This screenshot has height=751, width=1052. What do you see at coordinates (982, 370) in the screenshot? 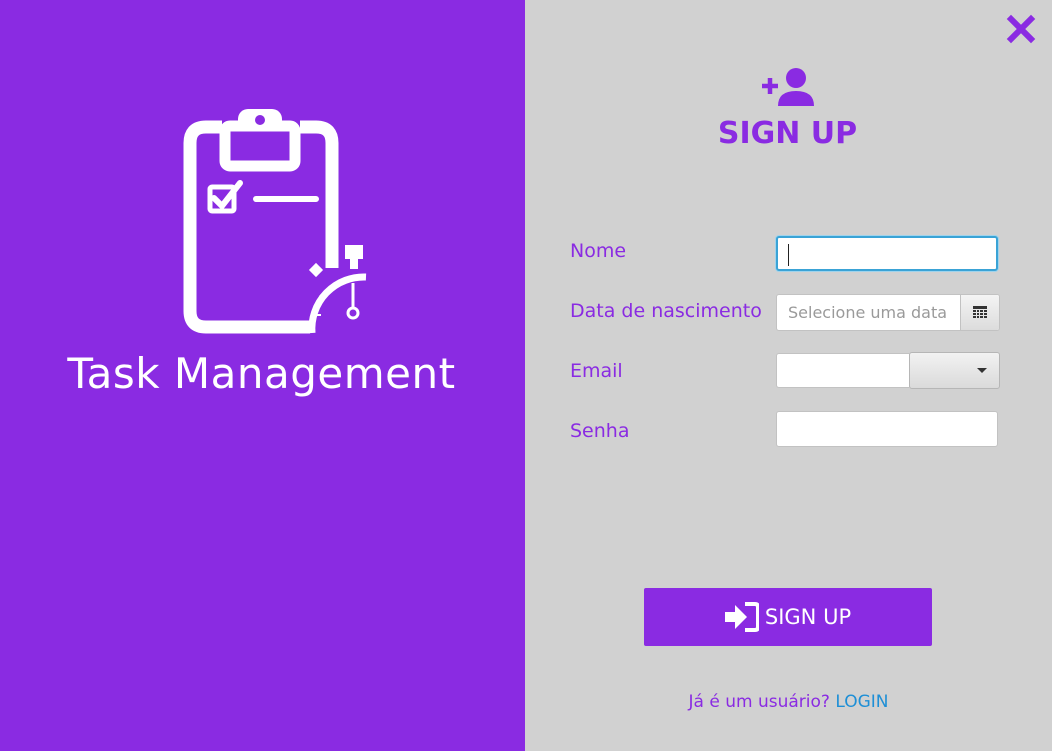
I see `chevron-down-icon` at bounding box center [982, 370].